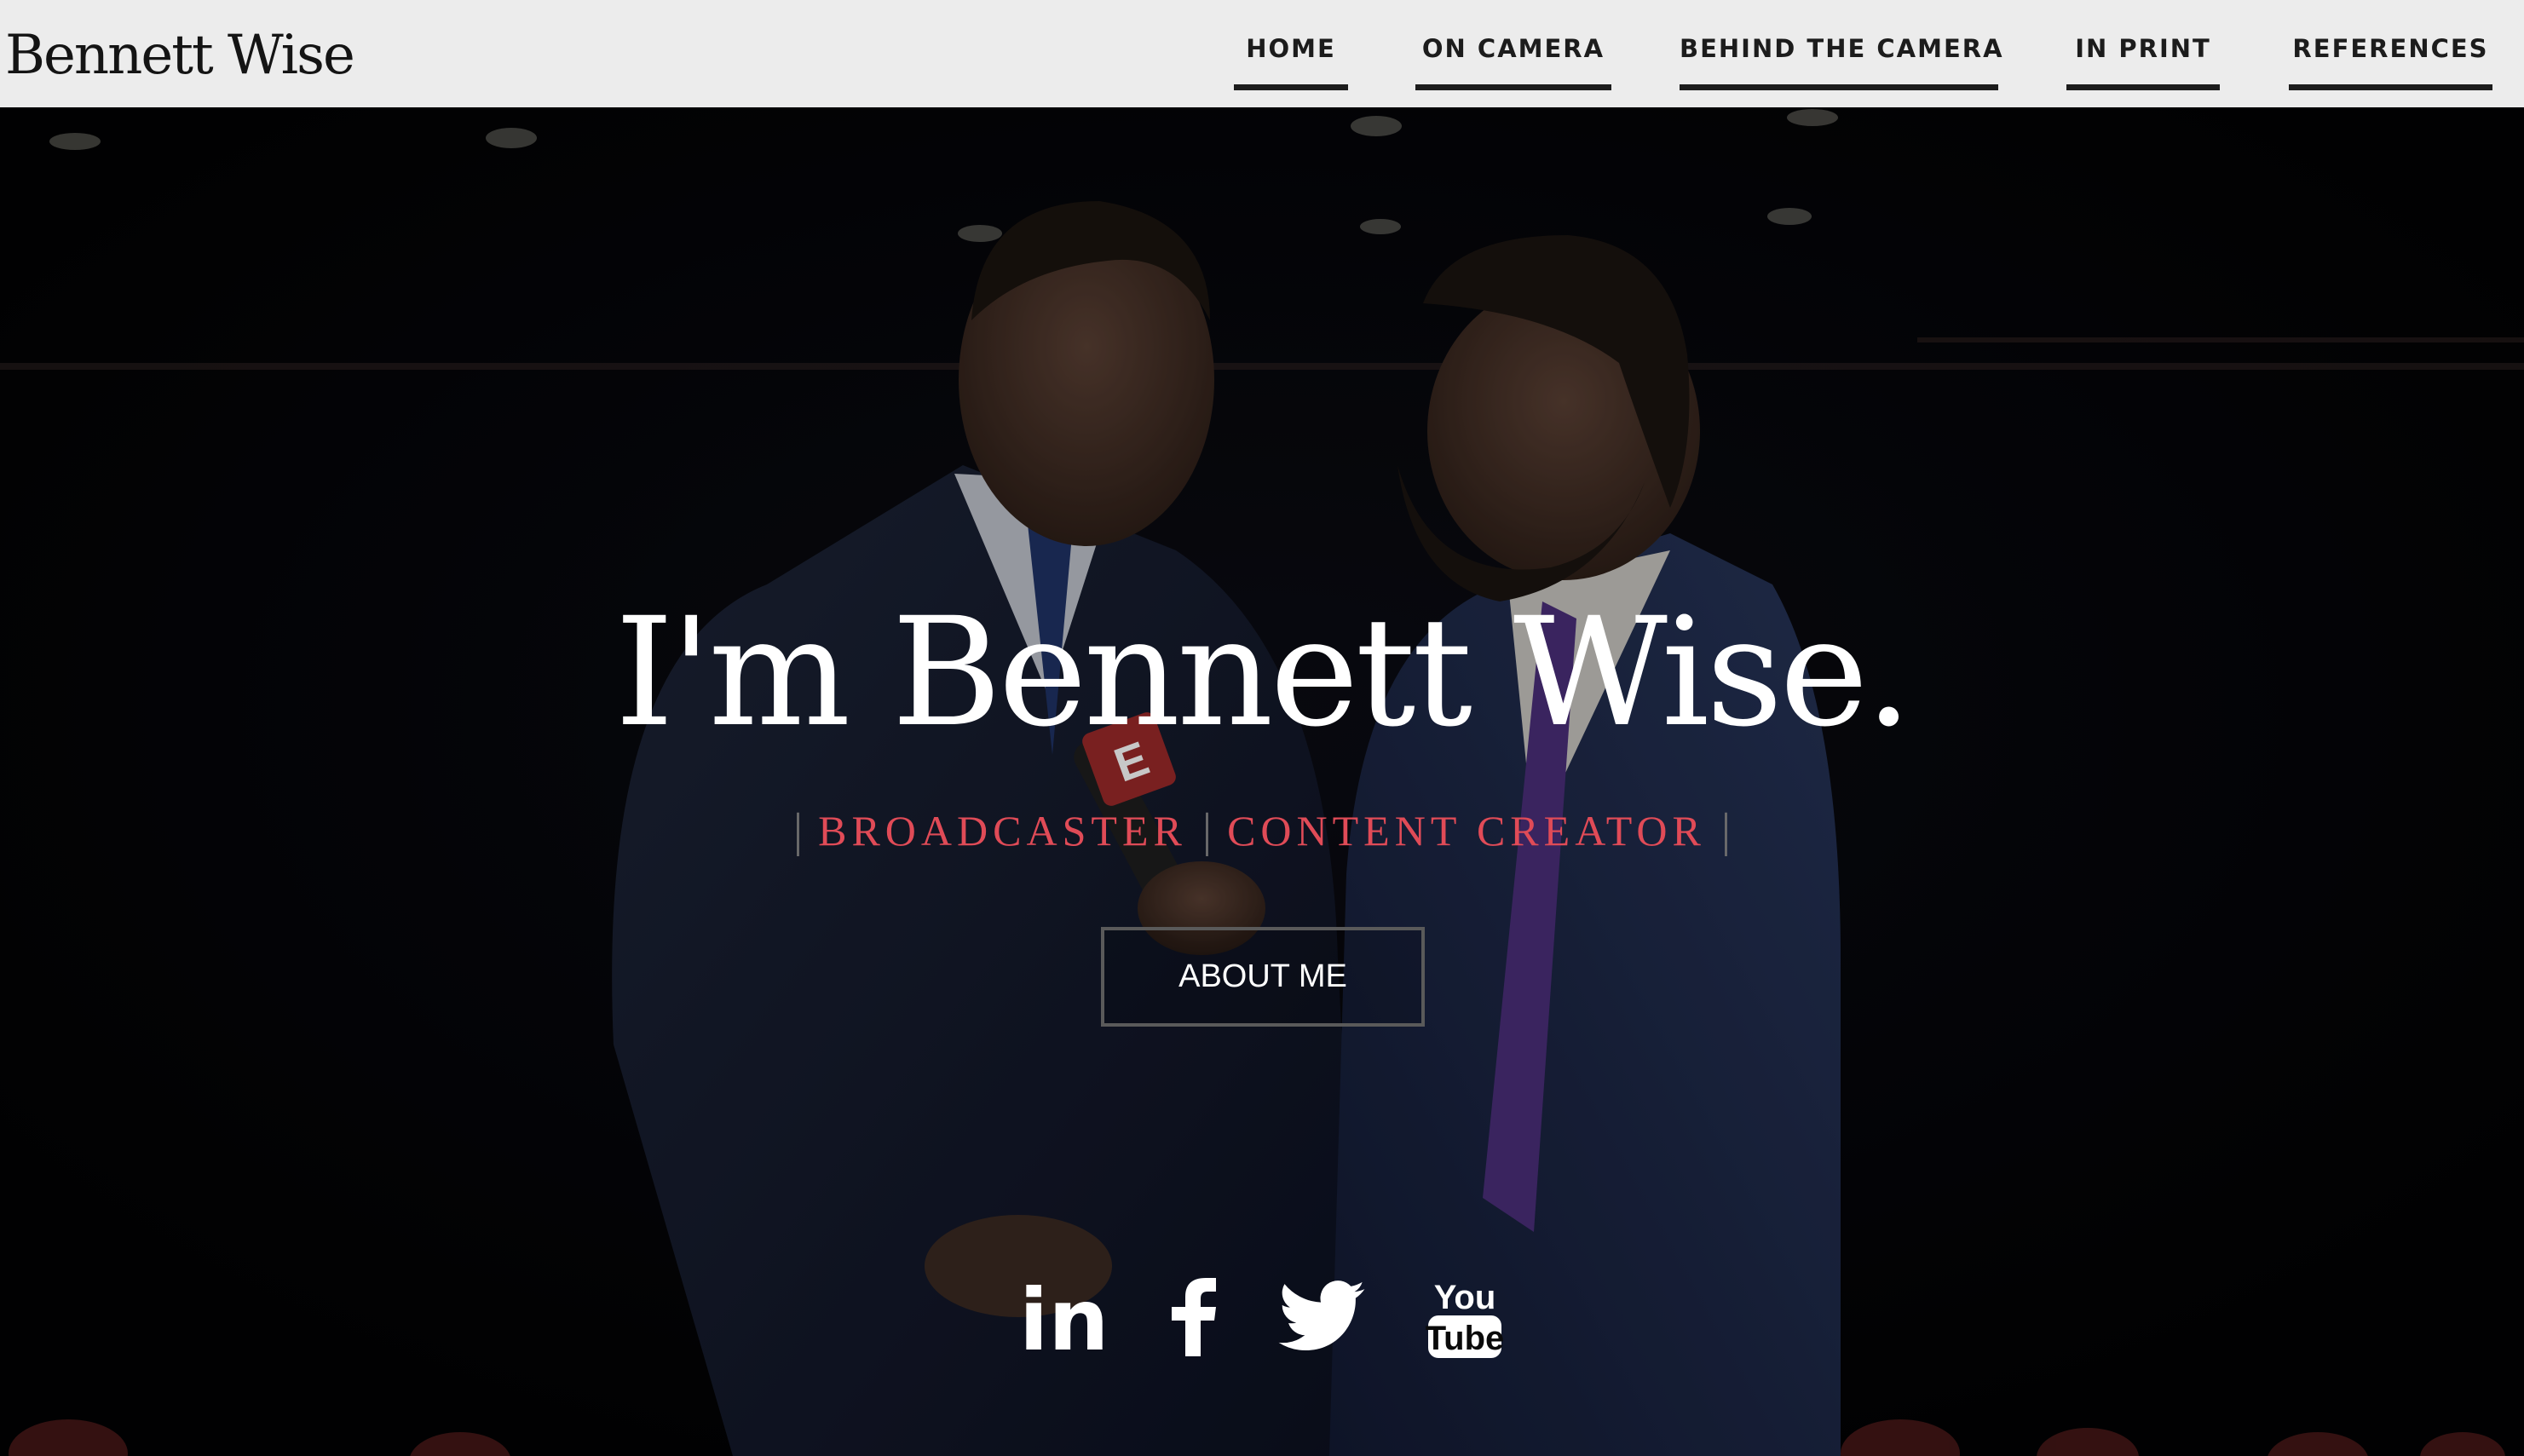 The image size is (2524, 1456). I want to click on nav-label: IN PRINT, so click(2143, 49).